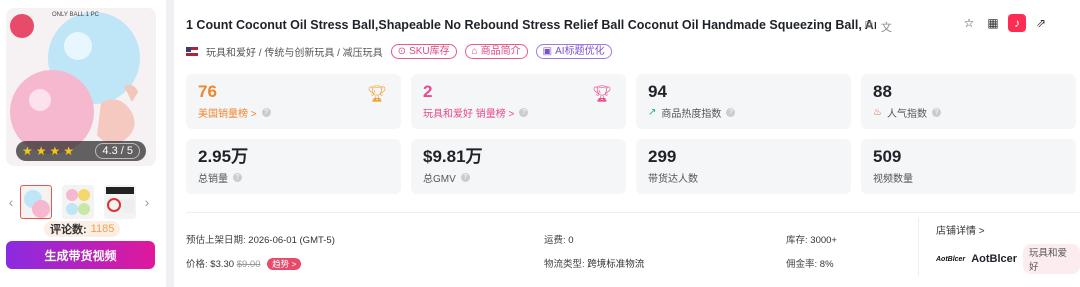  What do you see at coordinates (882, 91) in the screenshot?
I see `popularity-value: 88` at bounding box center [882, 91].